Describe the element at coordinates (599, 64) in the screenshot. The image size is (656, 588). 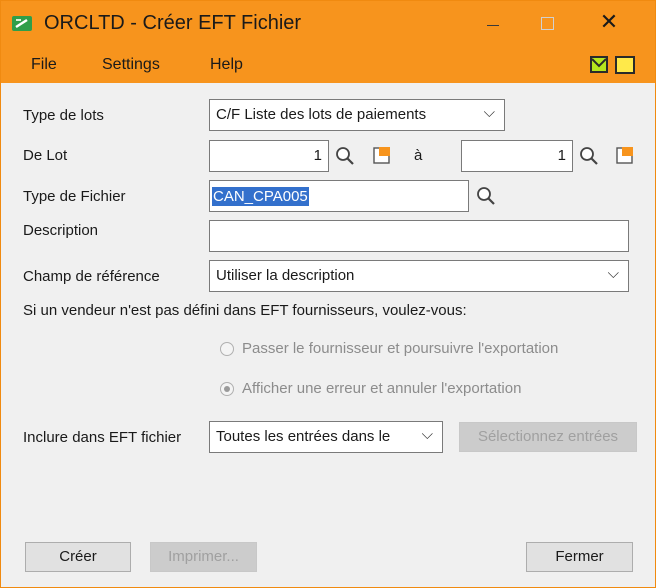
I see `mail-icon` at that location.